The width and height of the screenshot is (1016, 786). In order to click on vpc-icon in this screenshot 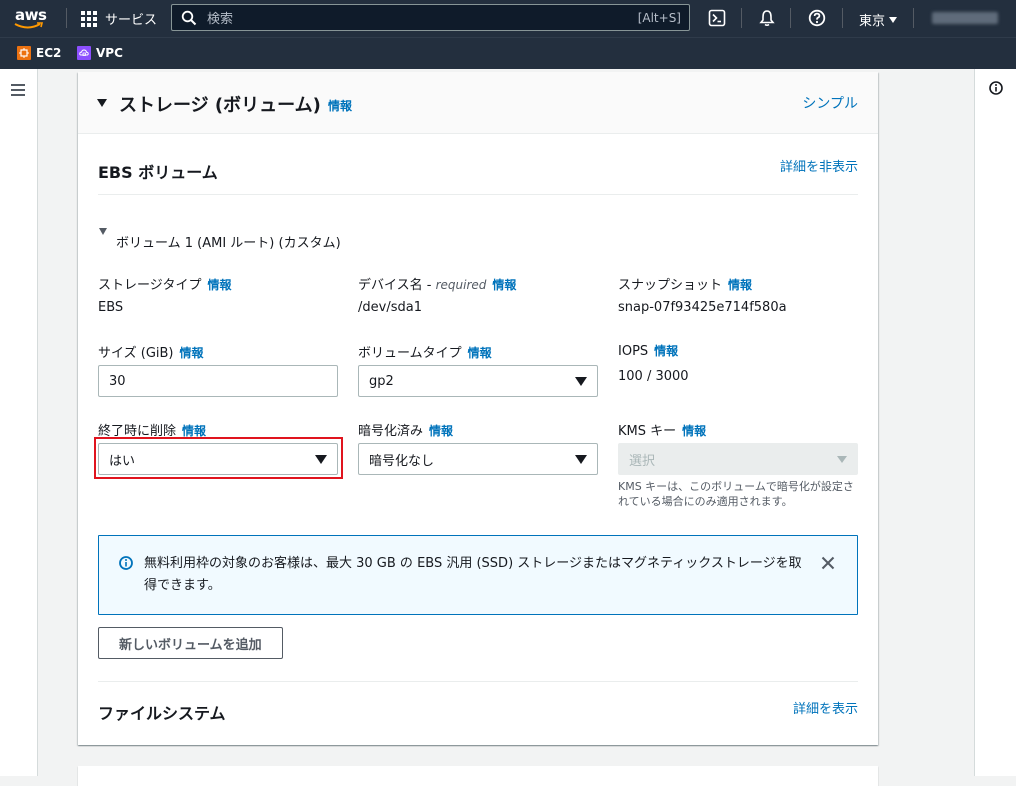, I will do `click(84, 53)`.